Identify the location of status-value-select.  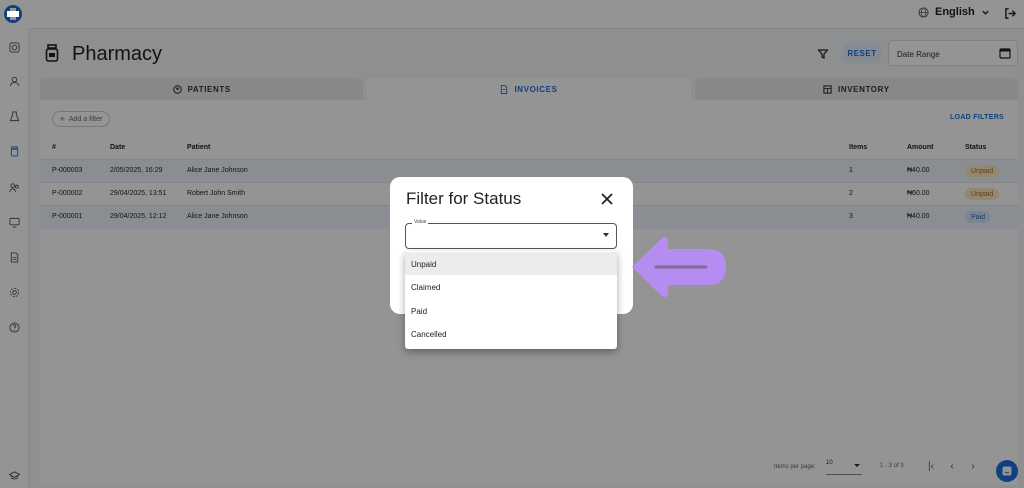
(511, 236).